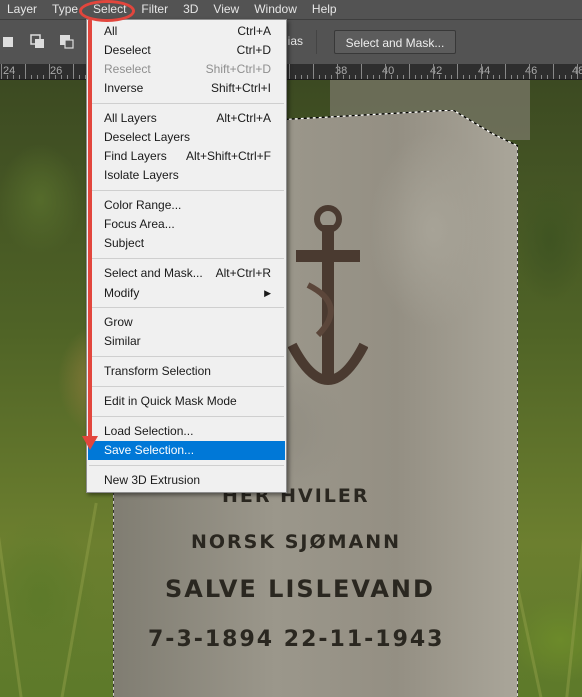  What do you see at coordinates (186, 50) in the screenshot?
I see `menu-item-deselect: Deselect Ctrl+D` at bounding box center [186, 50].